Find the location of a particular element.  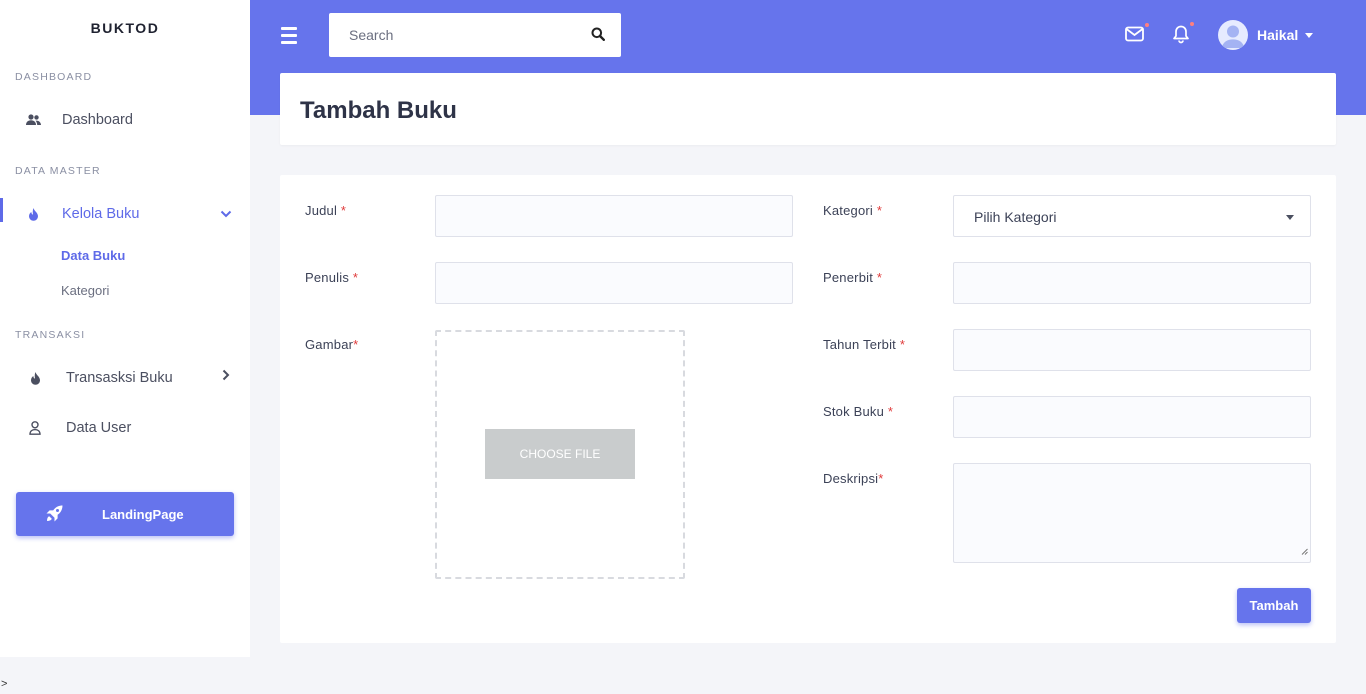

section-label-data-master: DATA MASTER is located at coordinates (58, 171).